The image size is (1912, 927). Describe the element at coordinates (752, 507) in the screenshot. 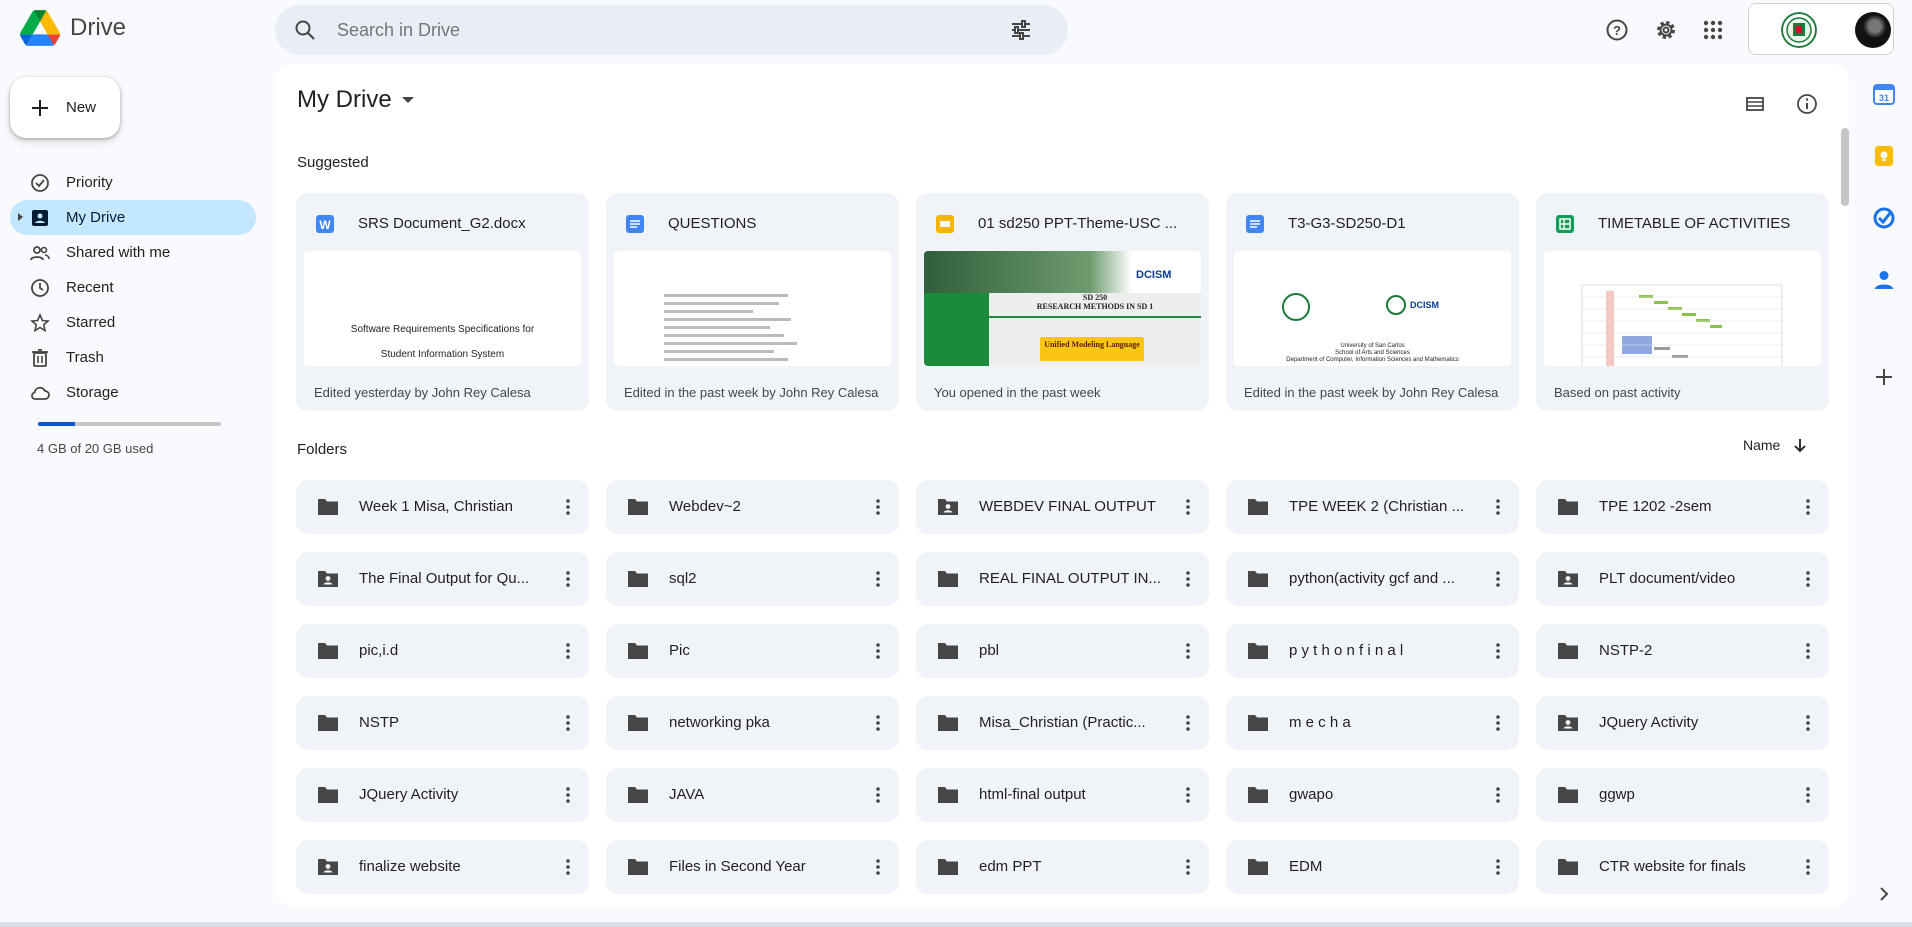

I see `folder-item: Webdev~2` at that location.